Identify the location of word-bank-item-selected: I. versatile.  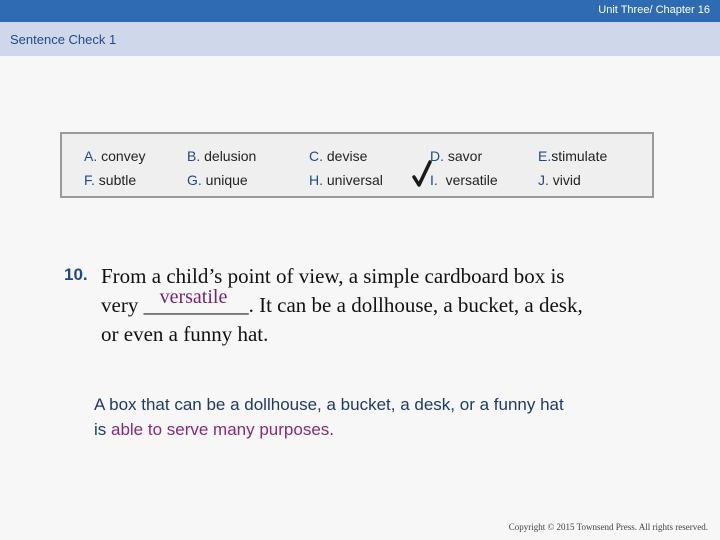
(464, 180).